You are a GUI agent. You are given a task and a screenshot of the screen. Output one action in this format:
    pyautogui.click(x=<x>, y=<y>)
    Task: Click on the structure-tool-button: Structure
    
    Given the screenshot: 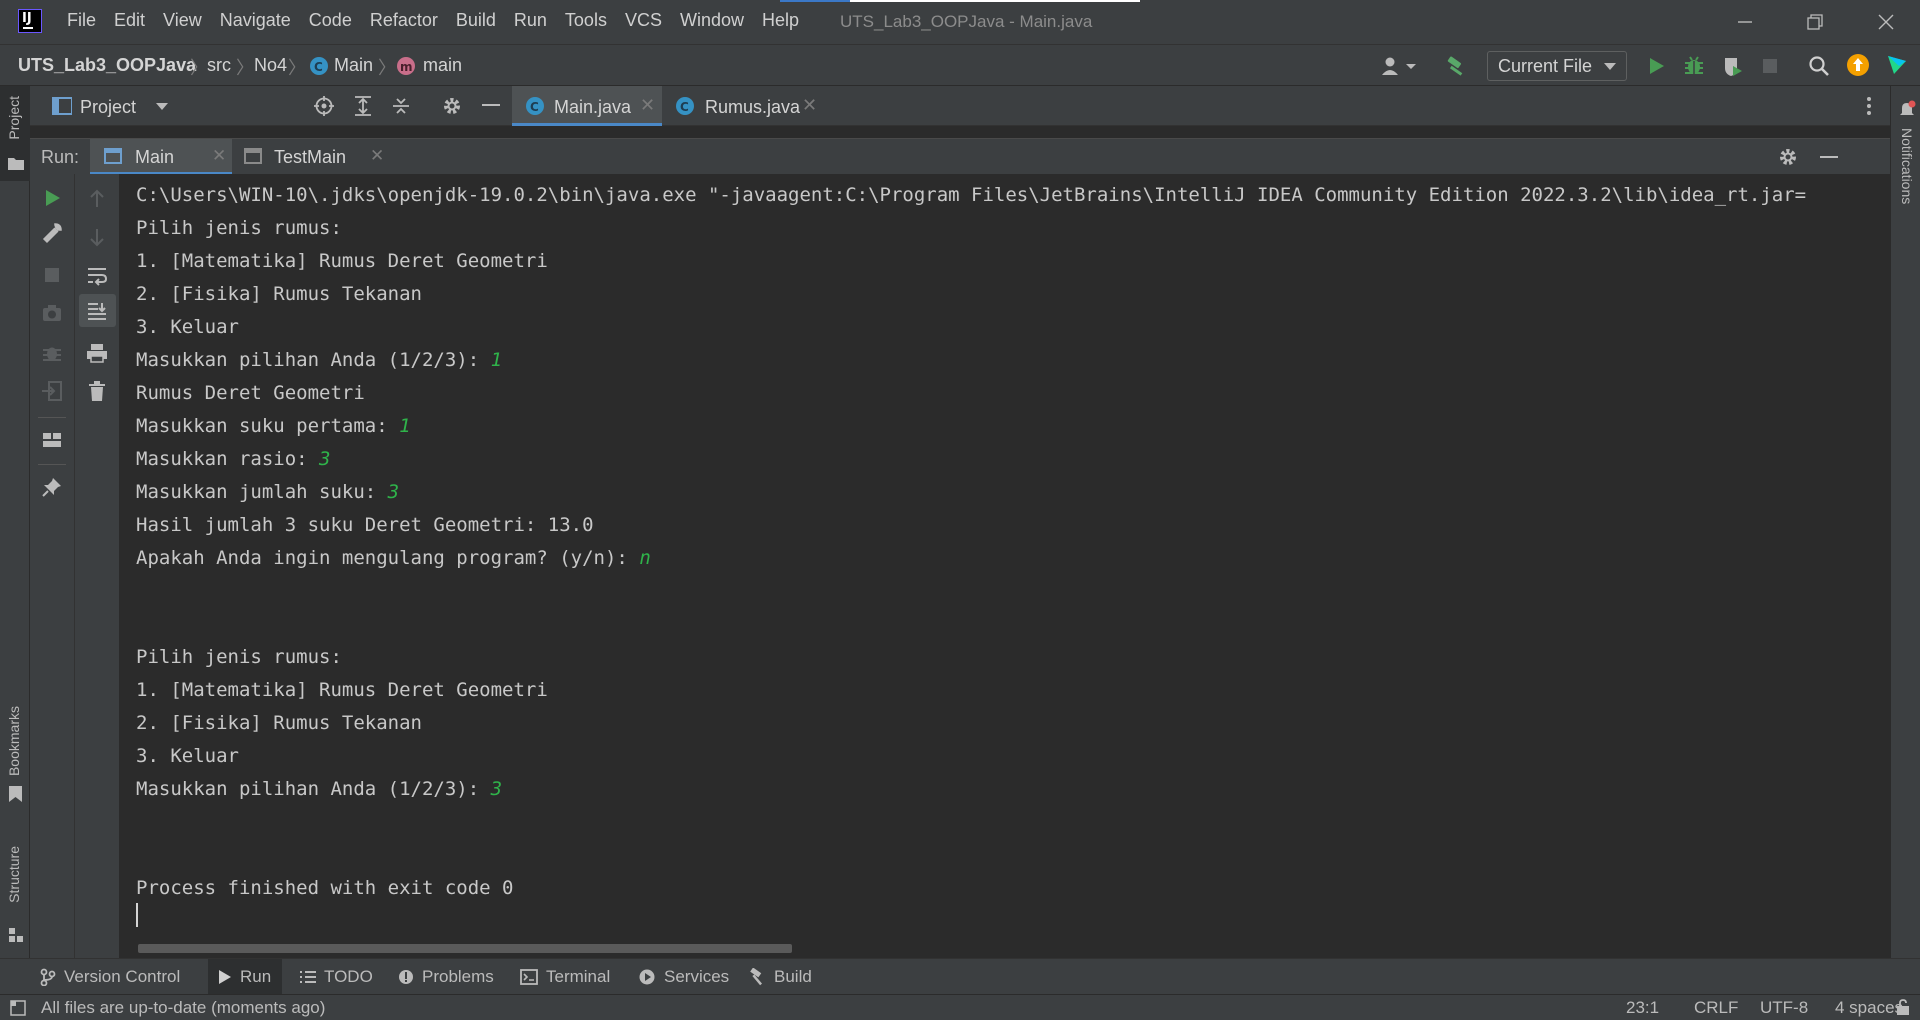 What is the action you would take?
    pyautogui.click(x=15, y=896)
    